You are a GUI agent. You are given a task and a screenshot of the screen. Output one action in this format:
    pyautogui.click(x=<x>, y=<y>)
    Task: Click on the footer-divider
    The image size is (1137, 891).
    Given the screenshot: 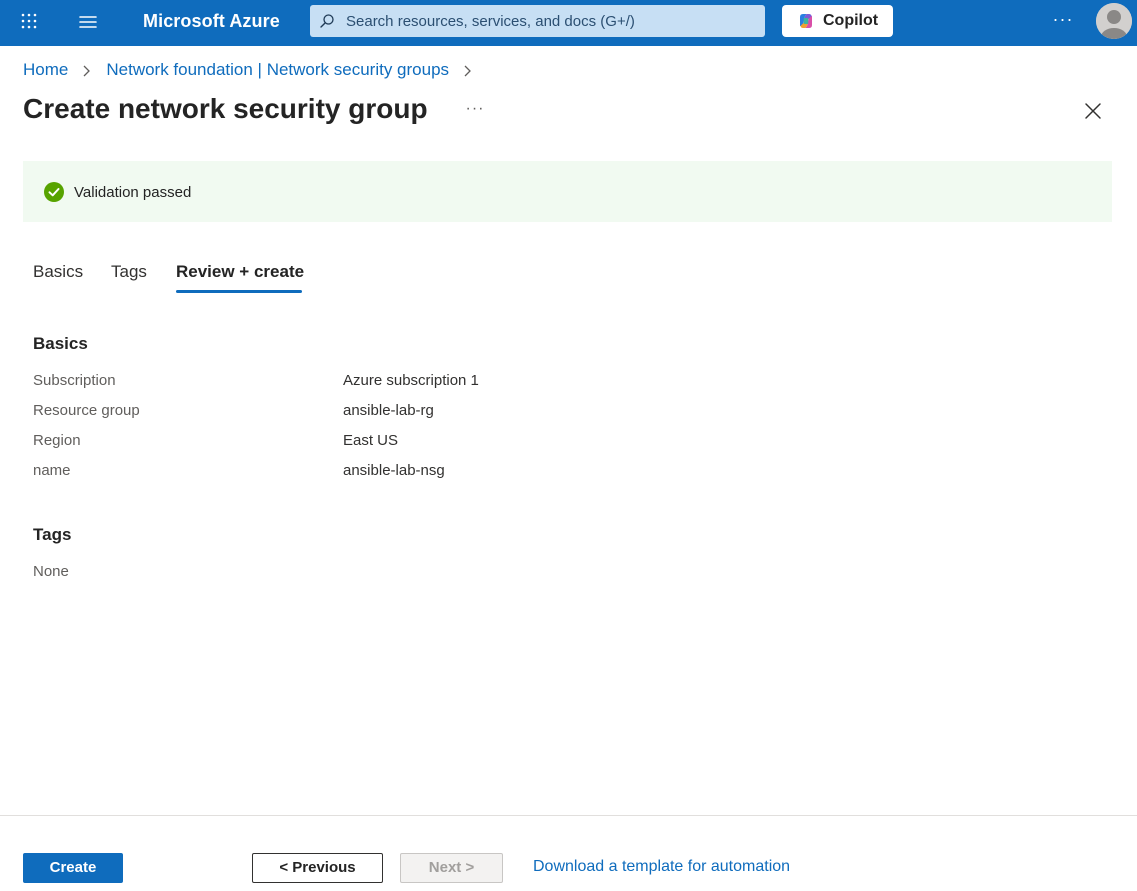 What is the action you would take?
    pyautogui.click(x=568, y=815)
    